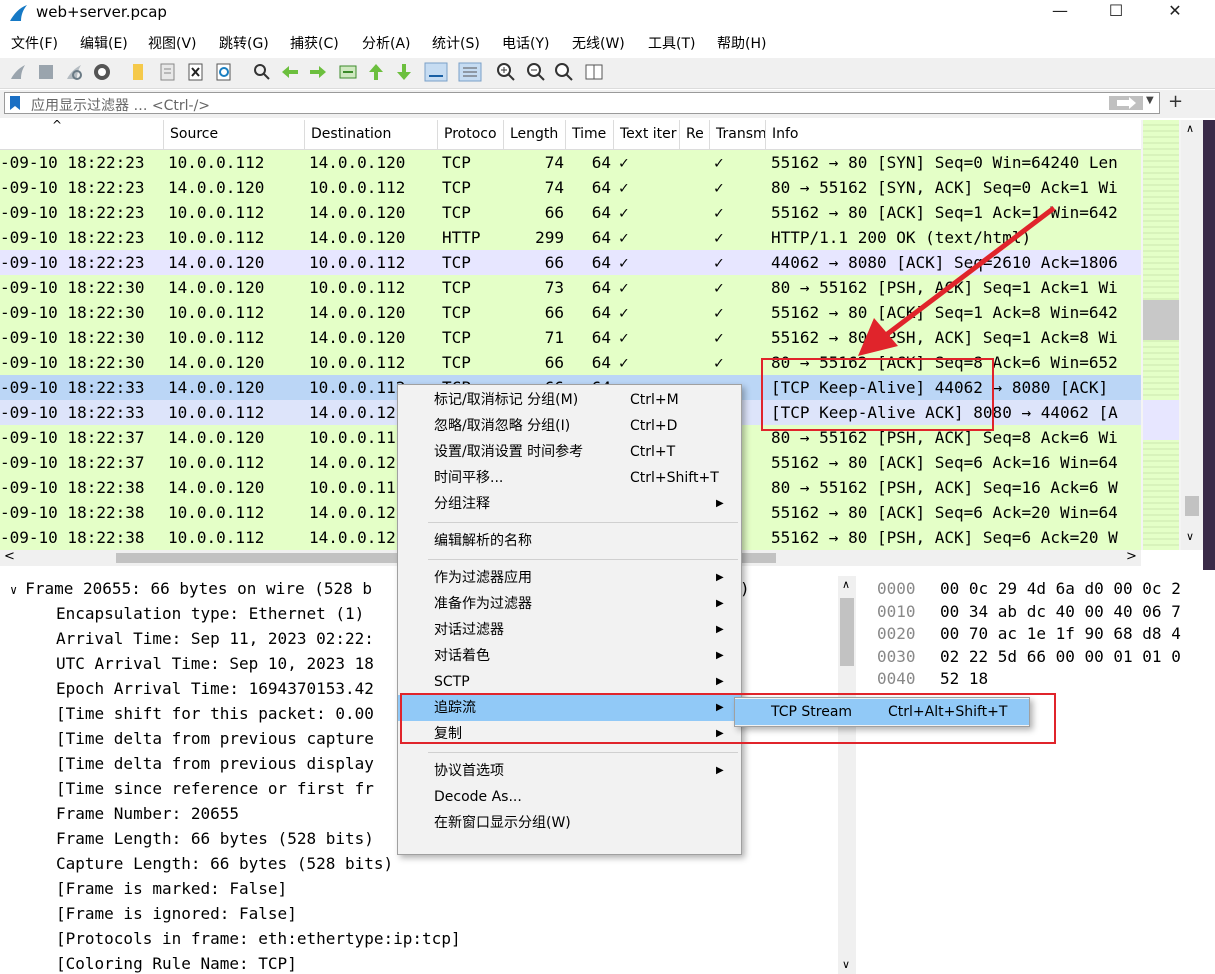 The width and height of the screenshot is (1215, 974). I want to click on context-menu-item: SCTP ▶, so click(569, 682).